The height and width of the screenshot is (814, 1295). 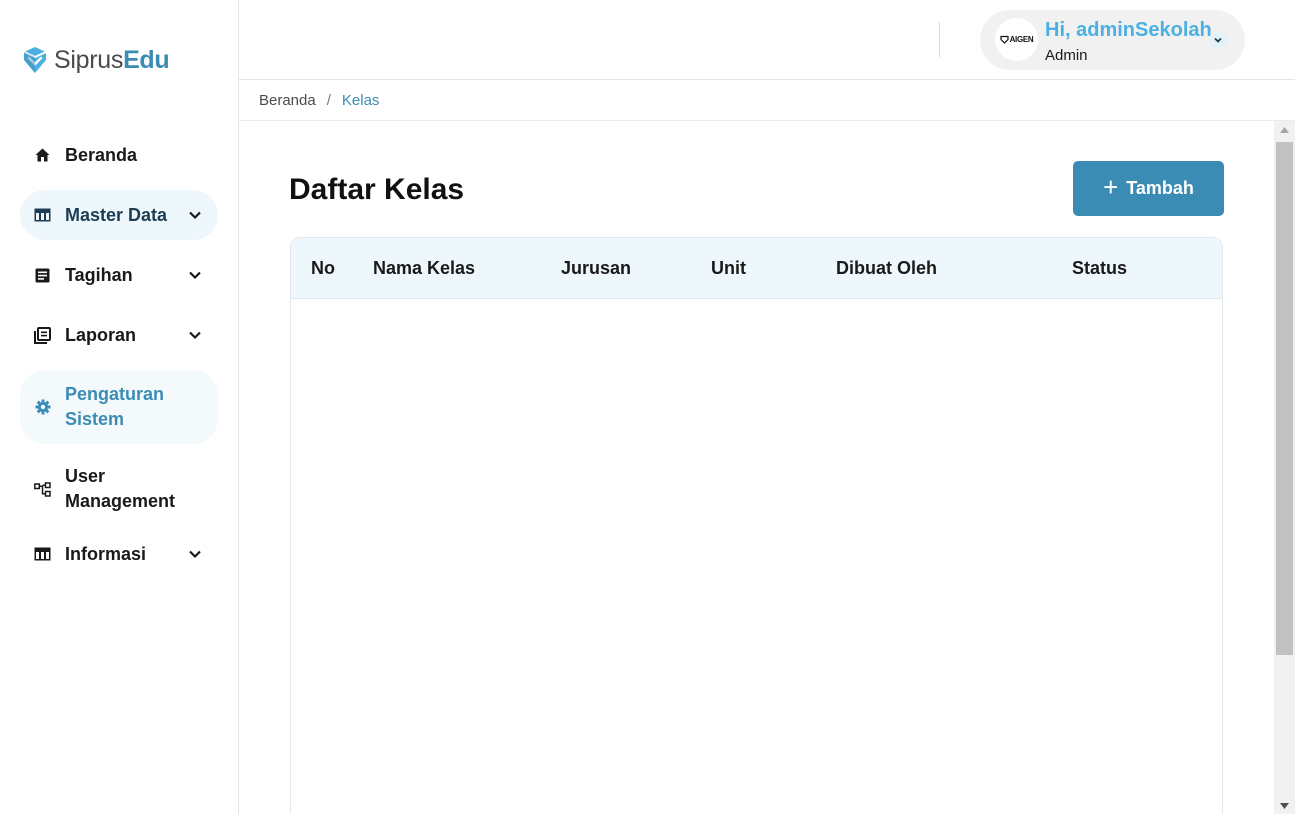 I want to click on vertical-scrollbar, so click(x=1284, y=467).